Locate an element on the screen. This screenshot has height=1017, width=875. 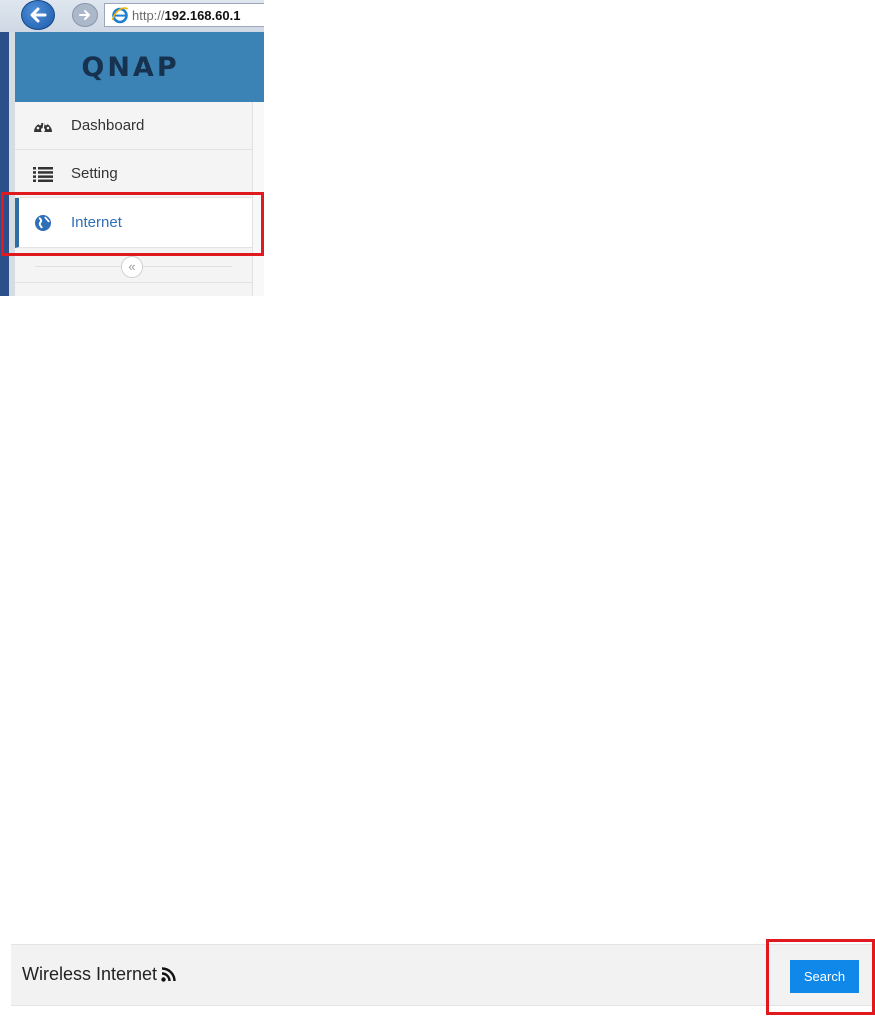
collapse-sidebar-button: « is located at coordinates (132, 267).